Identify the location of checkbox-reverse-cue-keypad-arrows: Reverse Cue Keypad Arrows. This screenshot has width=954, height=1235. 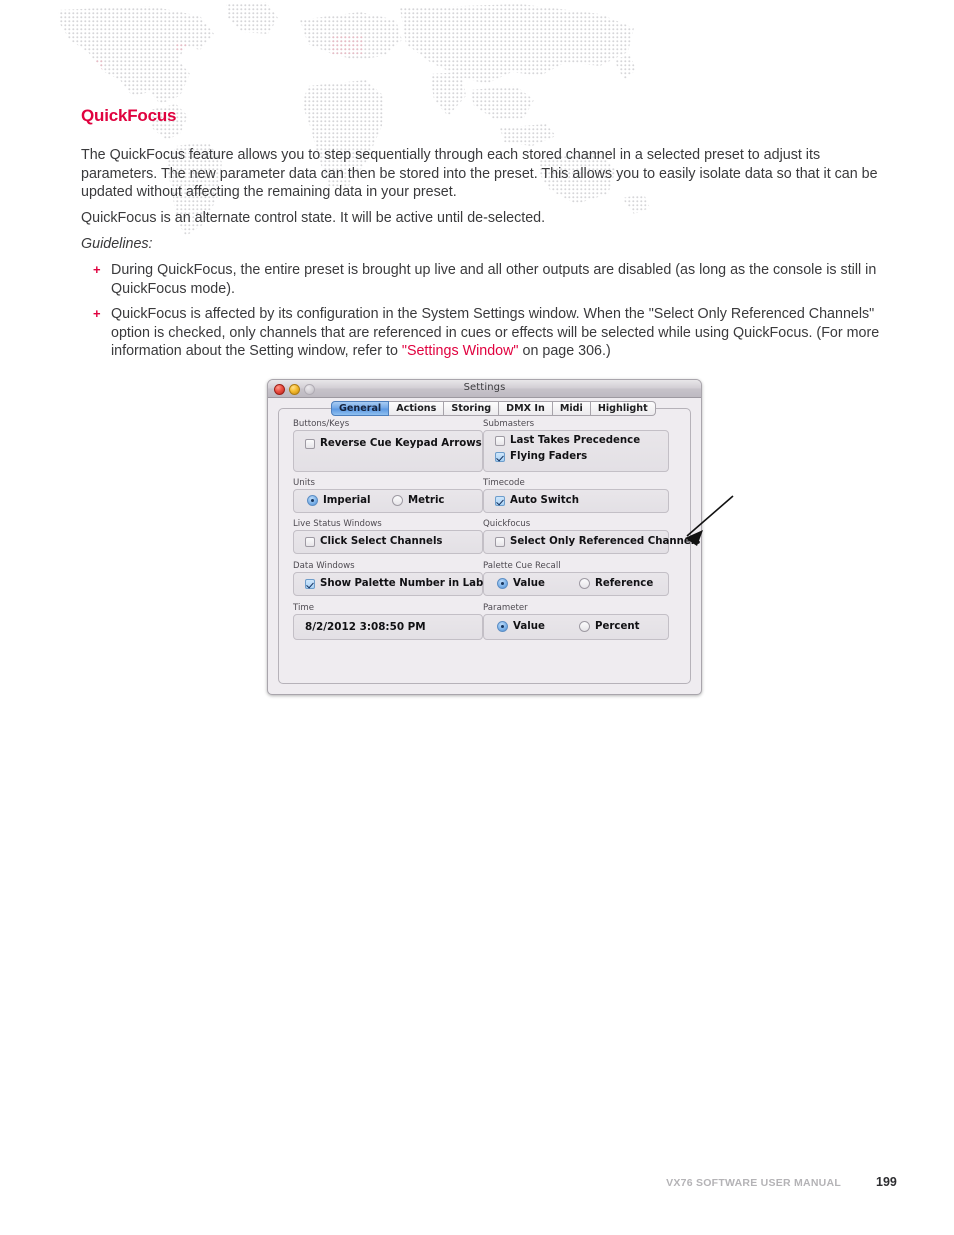
(393, 443).